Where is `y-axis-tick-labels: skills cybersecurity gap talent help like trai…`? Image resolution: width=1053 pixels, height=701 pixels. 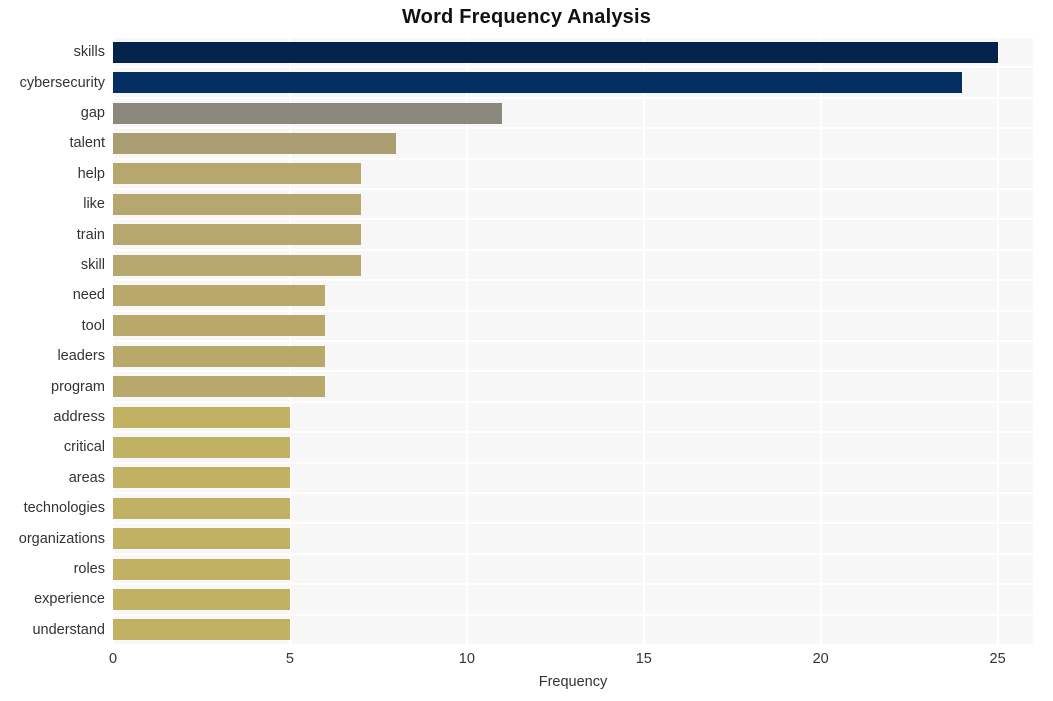 y-axis-tick-labels: skills cybersecurity gap talent help like trai… is located at coordinates (52, 341).